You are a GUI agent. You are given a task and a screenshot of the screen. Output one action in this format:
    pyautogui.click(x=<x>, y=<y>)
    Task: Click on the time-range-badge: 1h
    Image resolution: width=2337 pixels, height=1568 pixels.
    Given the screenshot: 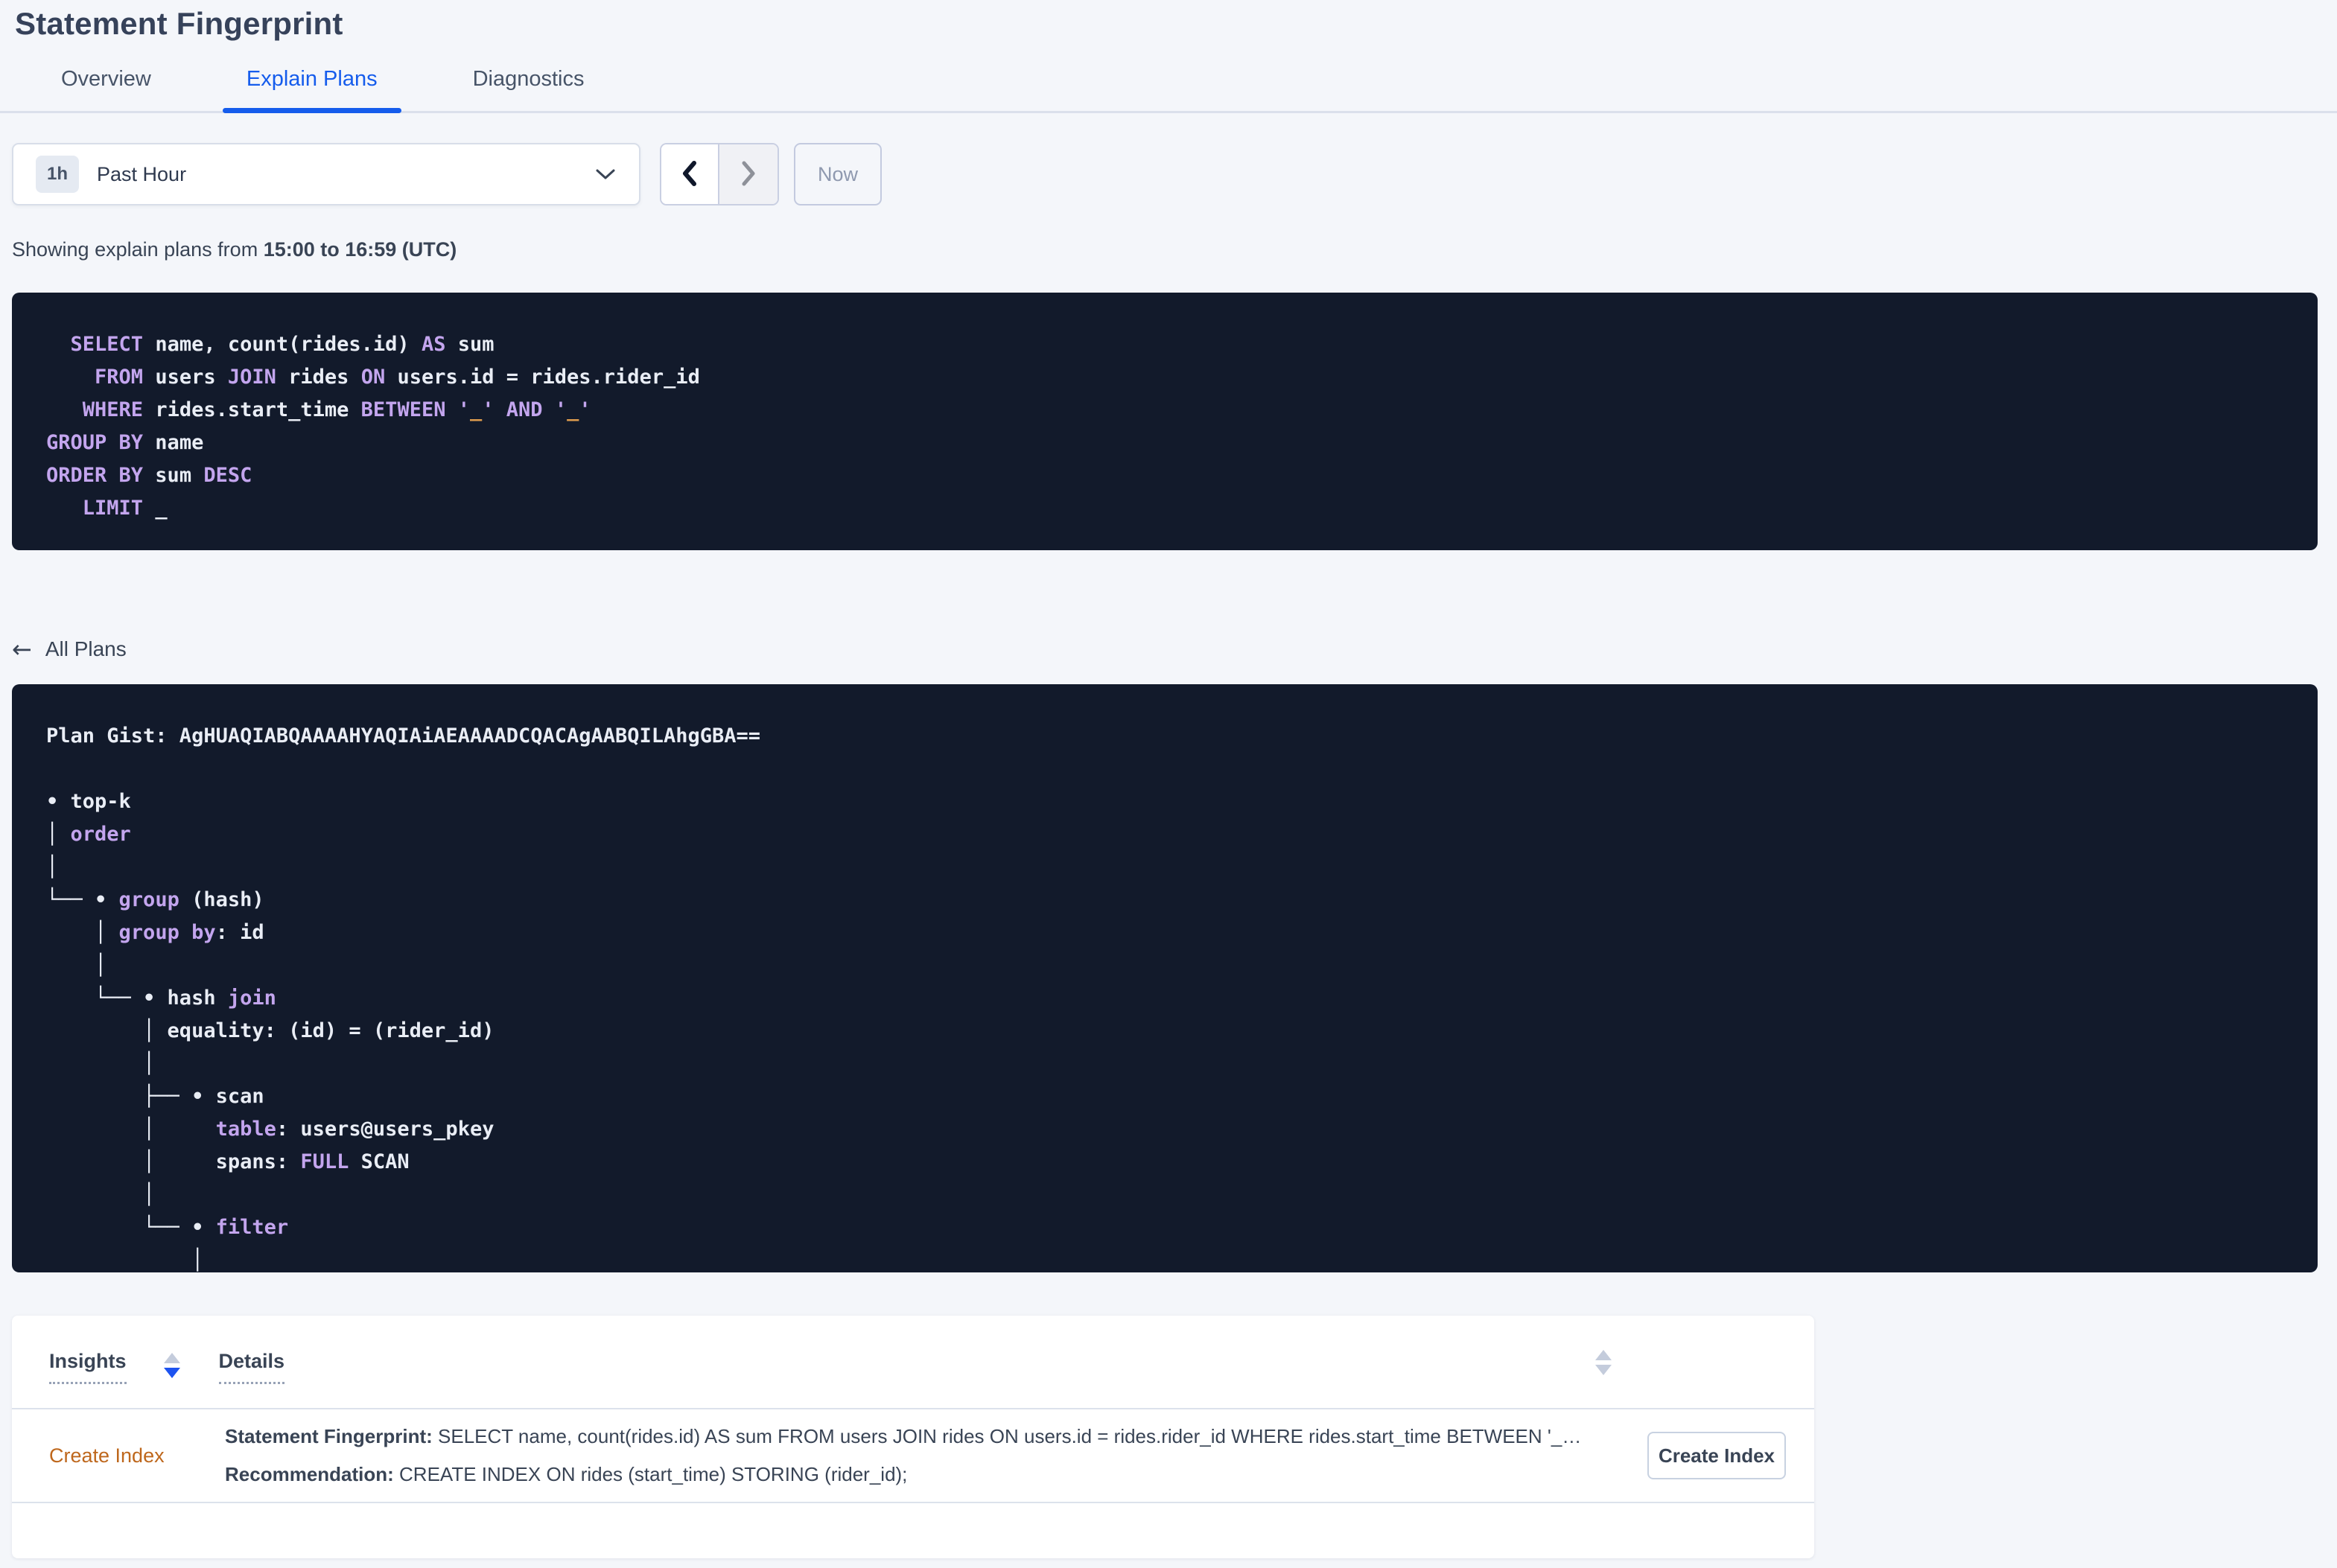 What is the action you would take?
    pyautogui.click(x=58, y=174)
    